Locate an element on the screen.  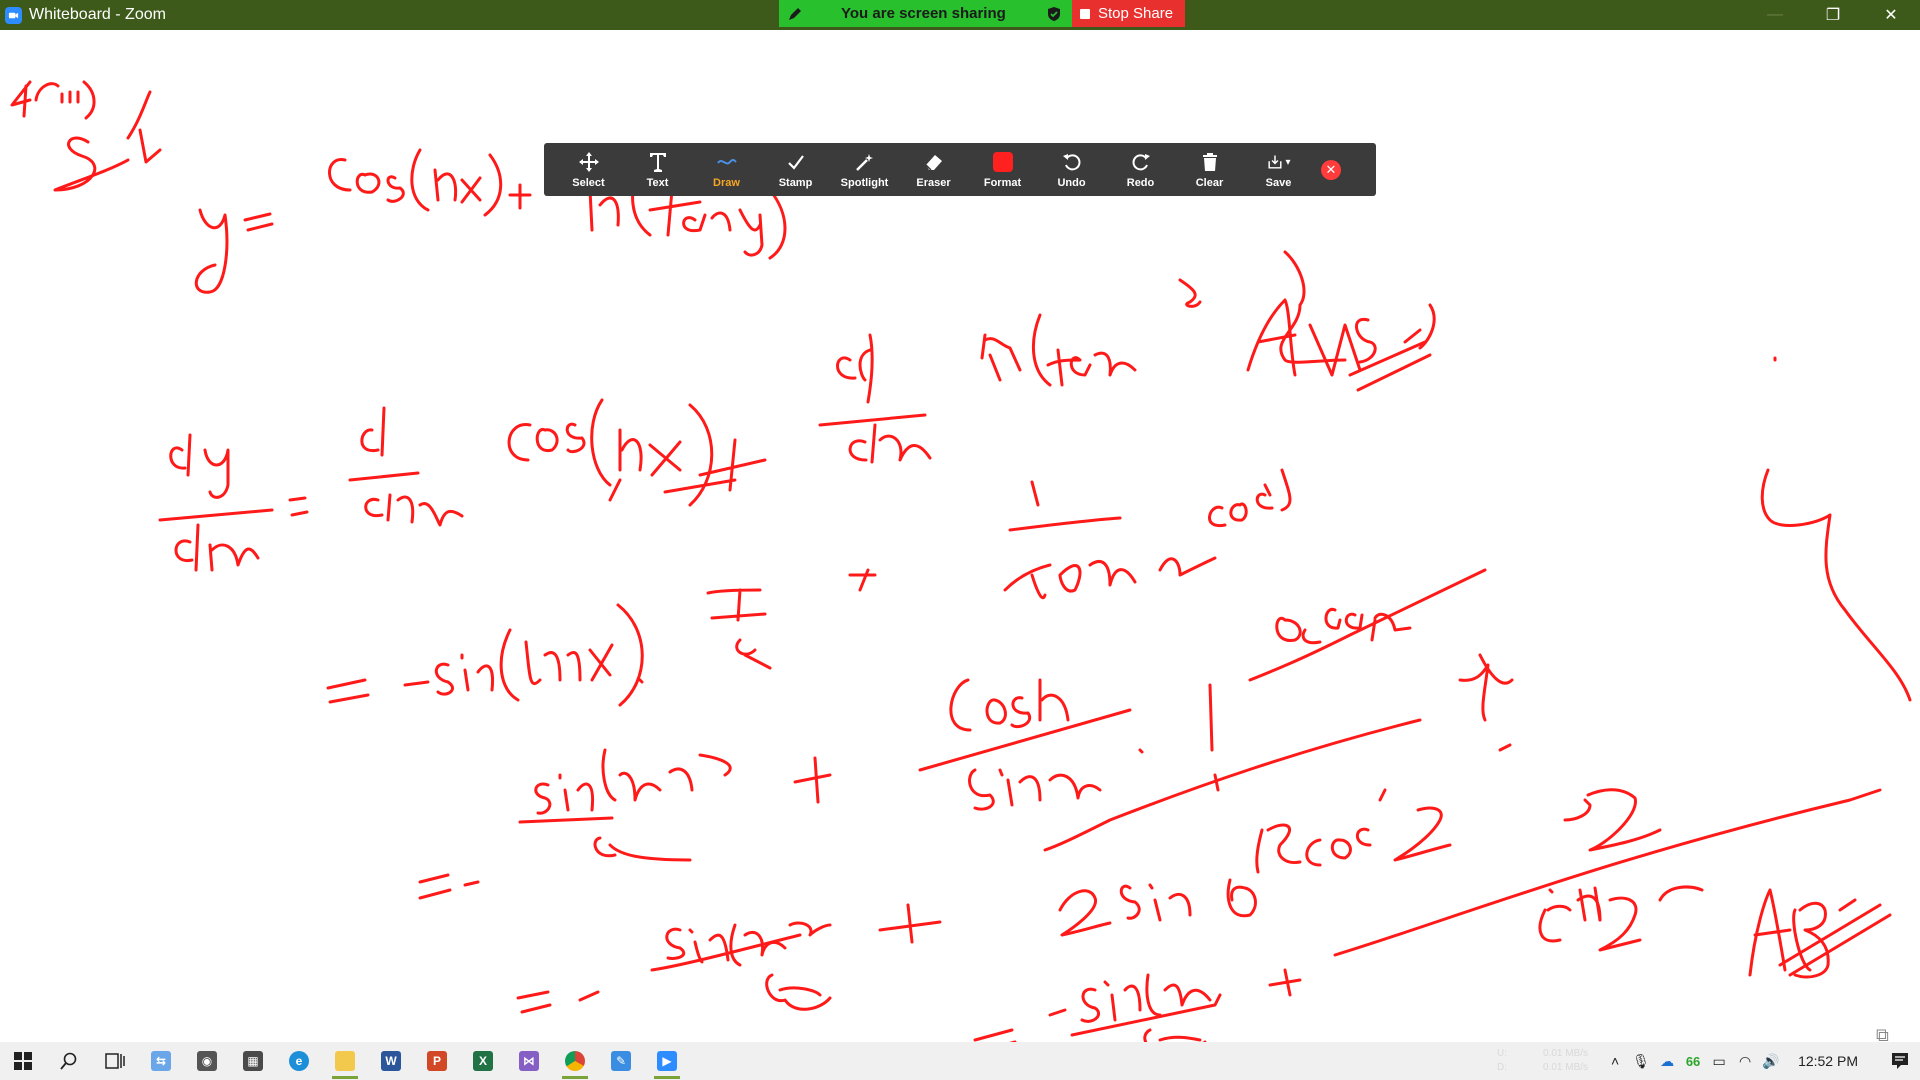
close-toolbar-button: ✕ is located at coordinates (1331, 169).